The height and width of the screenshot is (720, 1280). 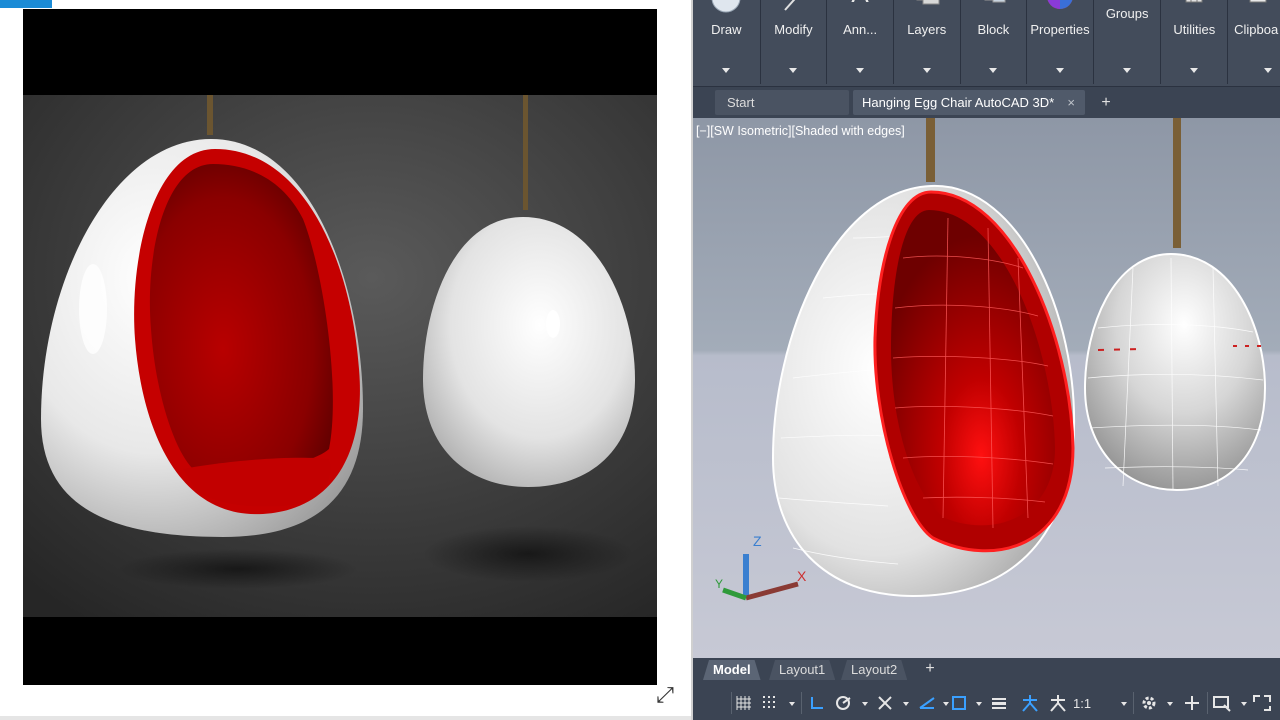 What do you see at coordinates (26, 4) in the screenshot?
I see `accent-bar` at bounding box center [26, 4].